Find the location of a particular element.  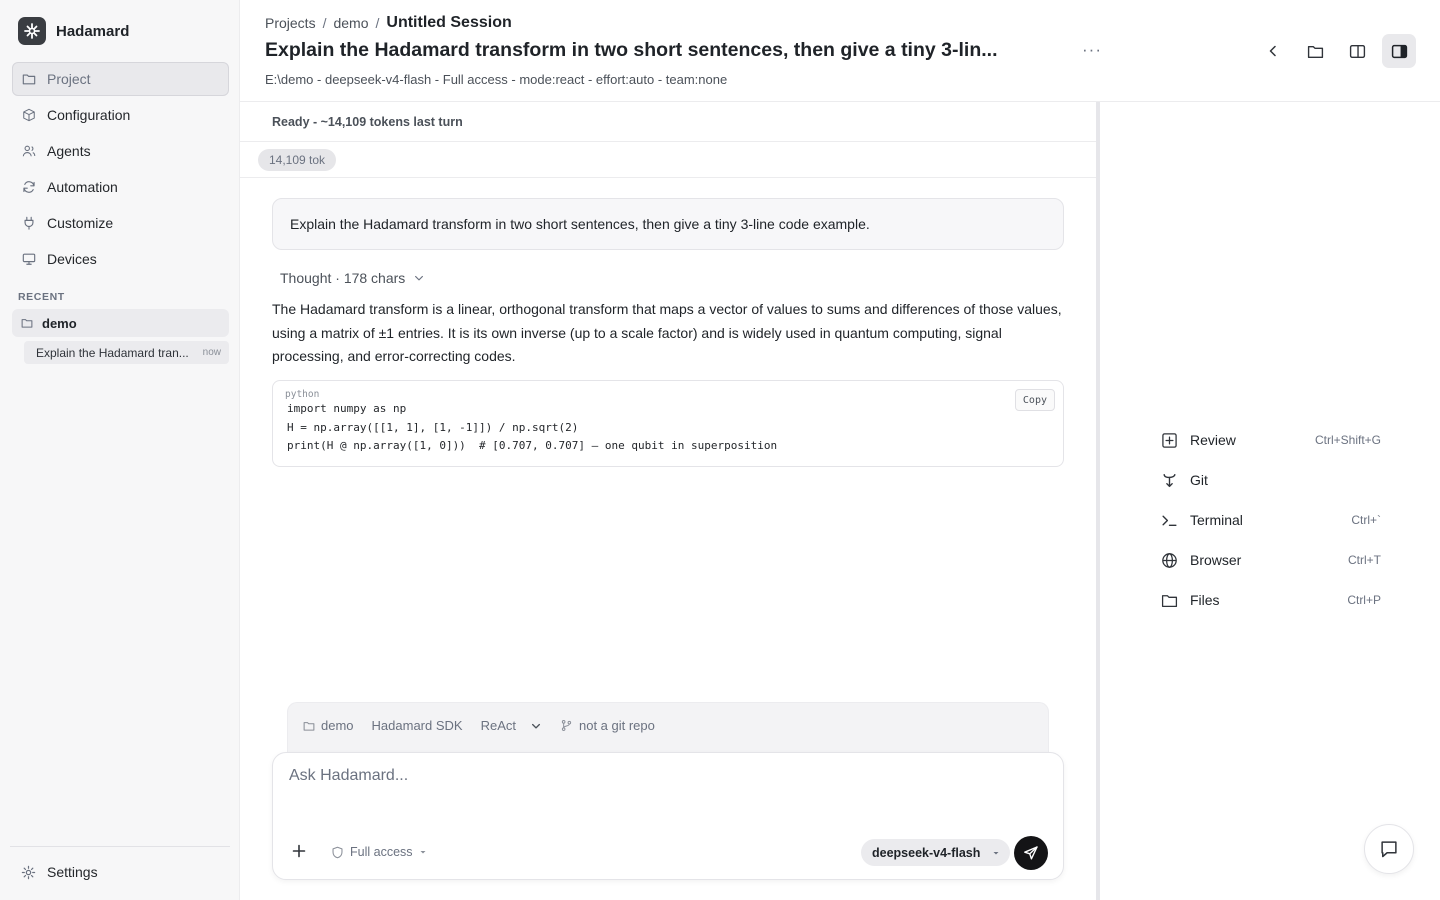

context-sdk: Hadamard SDK is located at coordinates (417, 725).